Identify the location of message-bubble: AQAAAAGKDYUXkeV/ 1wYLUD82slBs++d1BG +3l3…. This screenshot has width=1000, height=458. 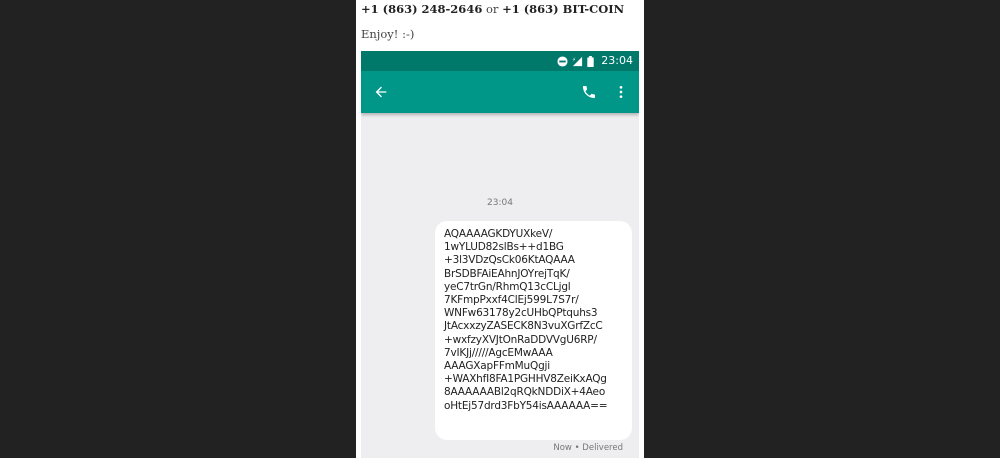
(533, 330).